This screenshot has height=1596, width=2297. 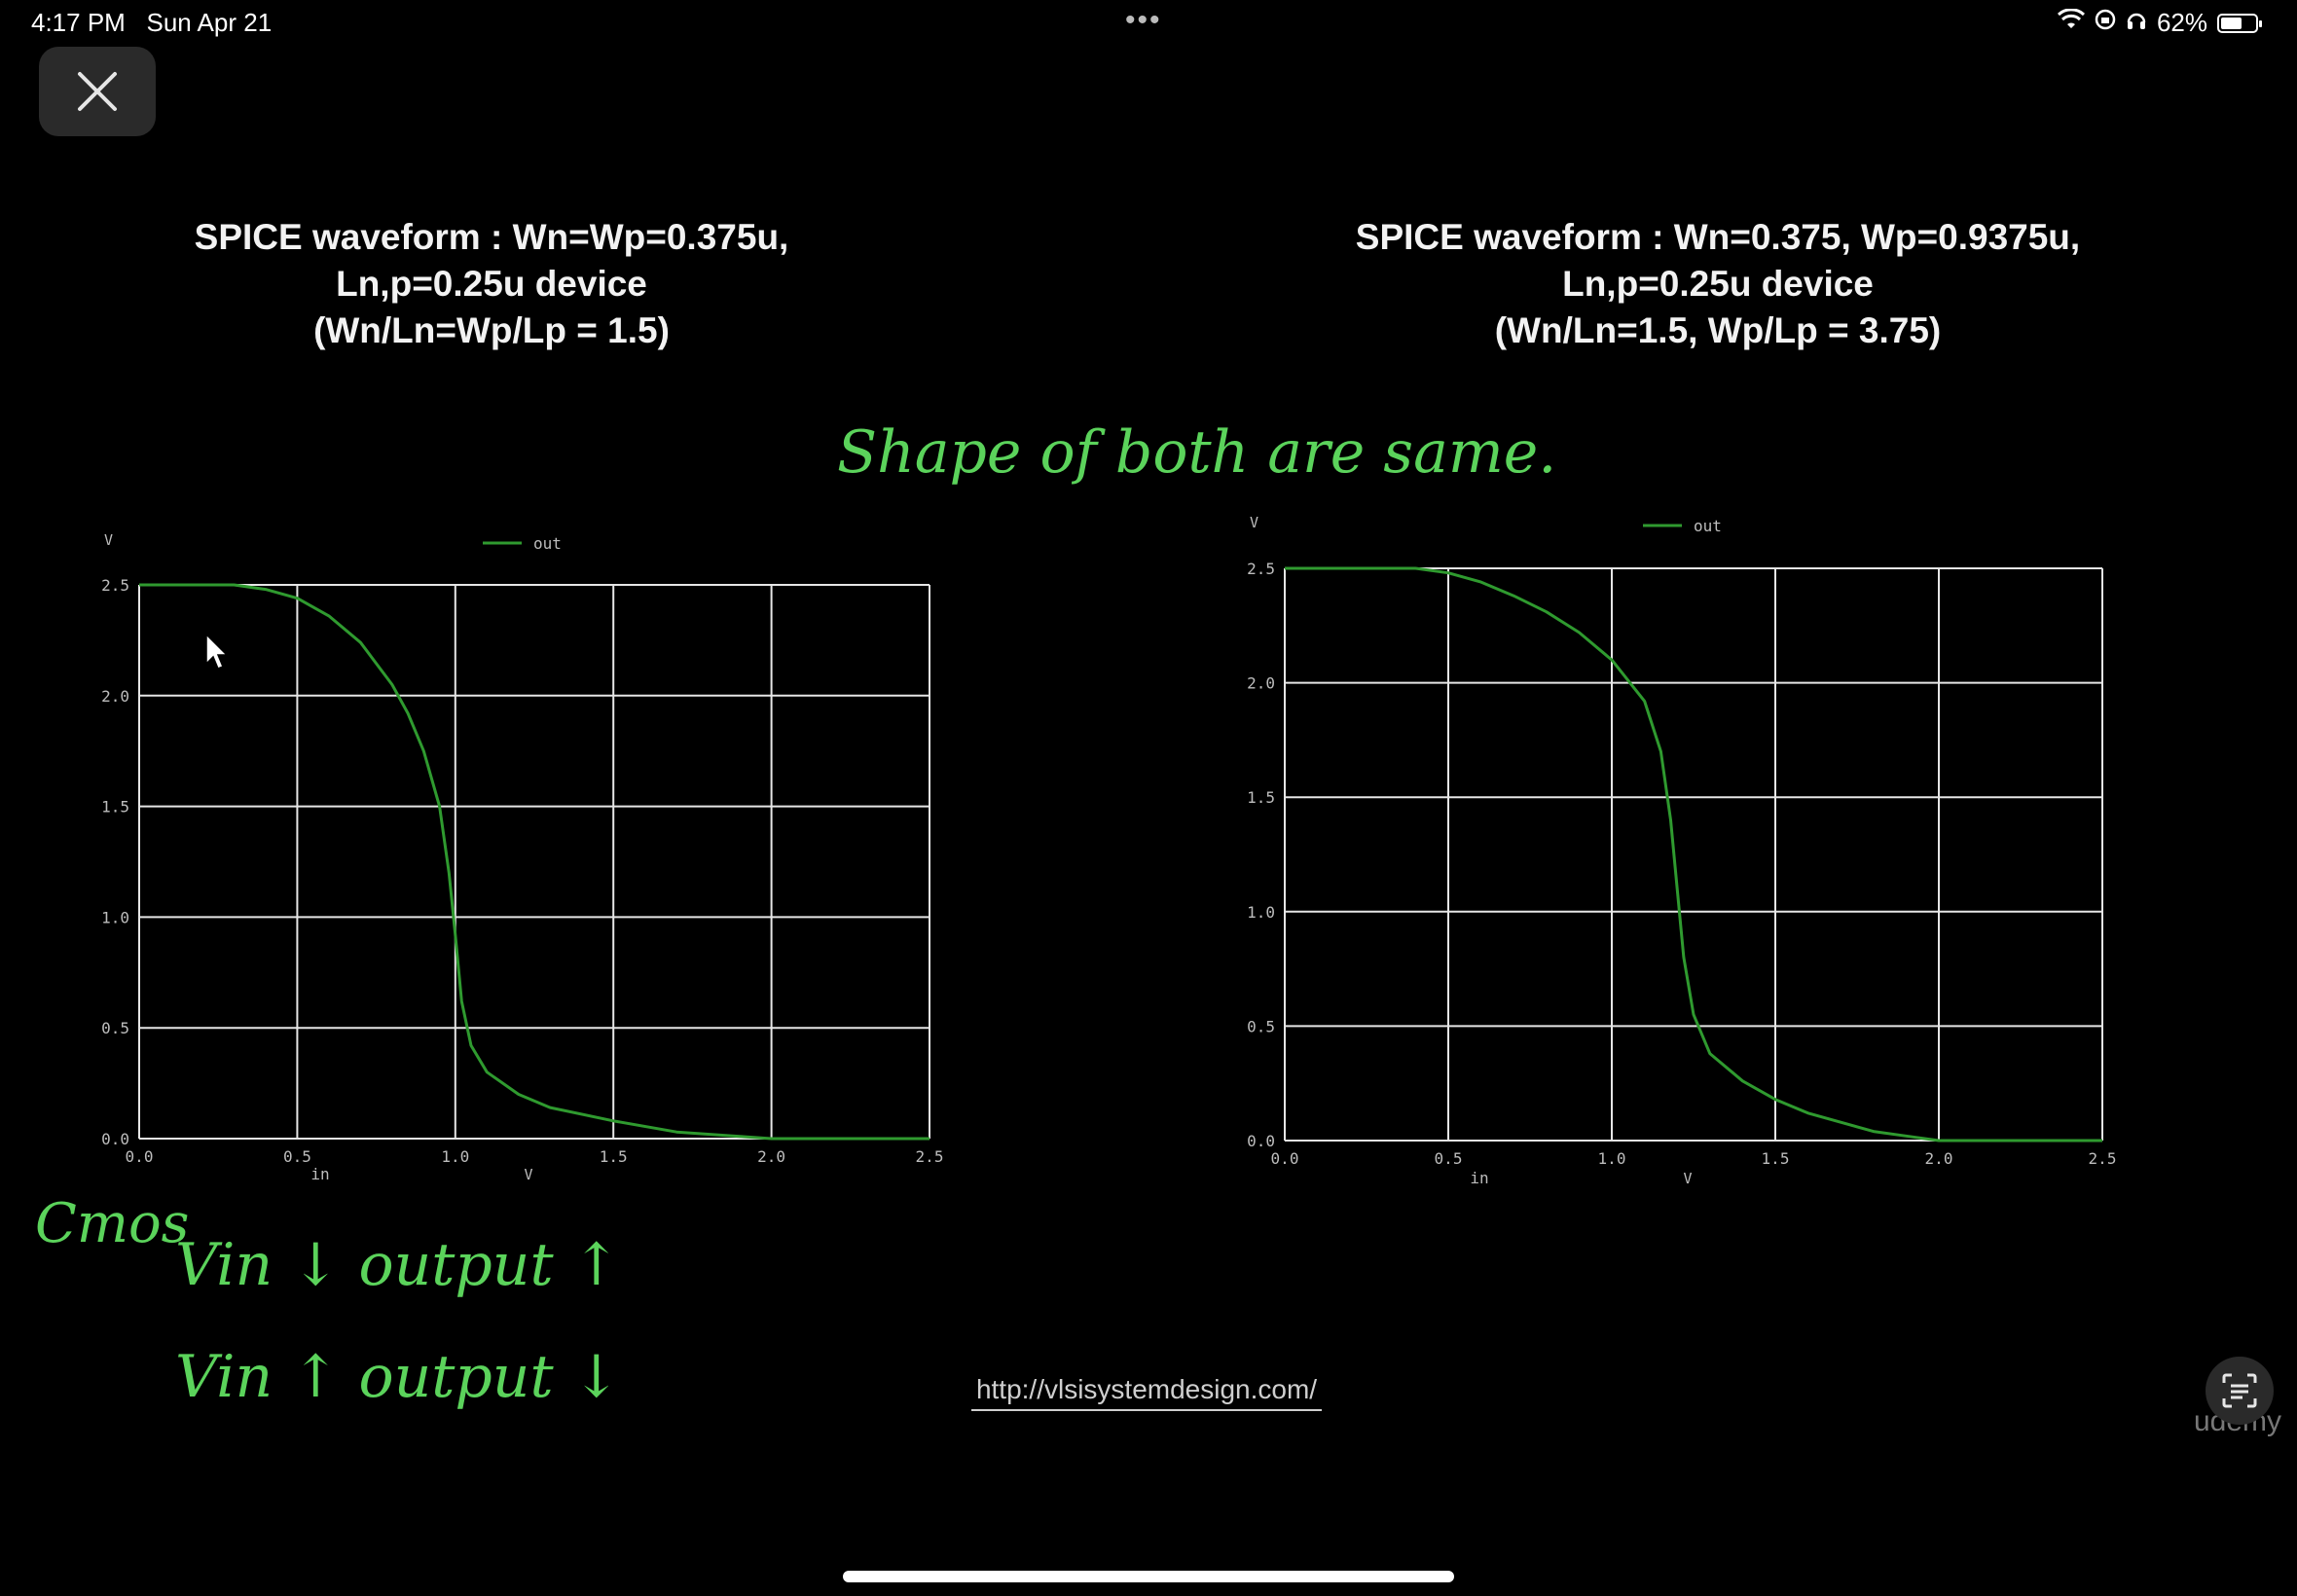 What do you see at coordinates (1939, 1158) in the screenshot?
I see `right-x-tick-4: 2.0` at bounding box center [1939, 1158].